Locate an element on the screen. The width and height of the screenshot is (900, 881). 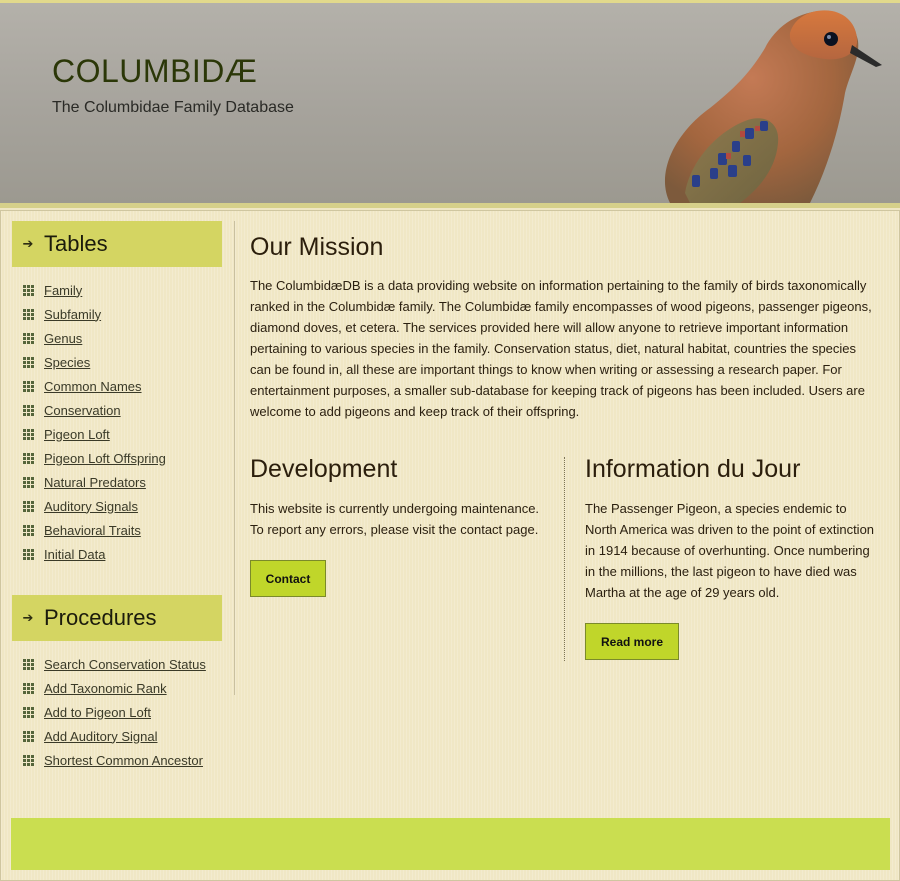
procedures-heading: ➔ Procedures is located at coordinates (117, 618).